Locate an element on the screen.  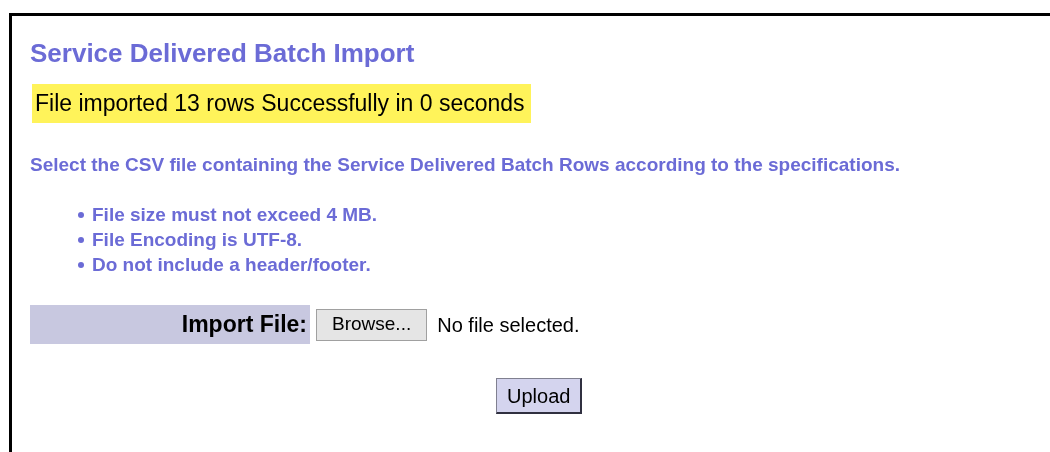
success-message: File imported 13 rows Successfully in 0 seconds is located at coordinates (281, 103).